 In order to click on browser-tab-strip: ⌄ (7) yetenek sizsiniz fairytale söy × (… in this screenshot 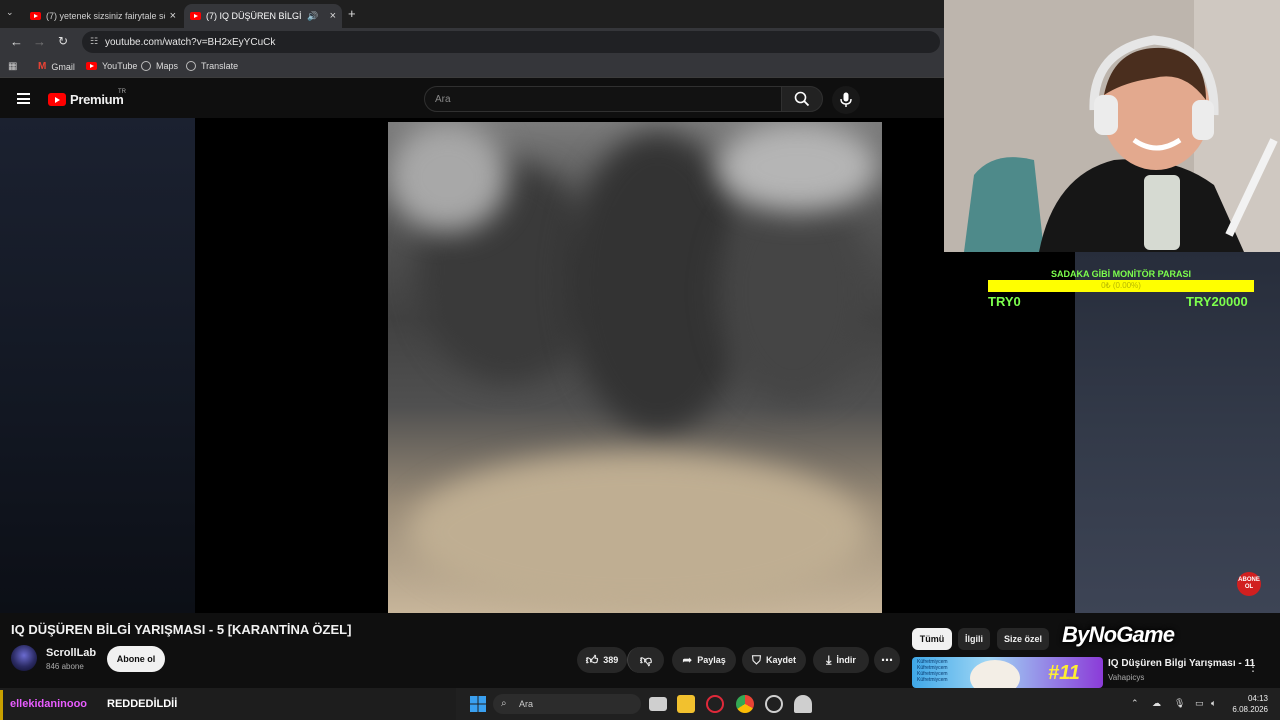, I will do `click(472, 14)`.